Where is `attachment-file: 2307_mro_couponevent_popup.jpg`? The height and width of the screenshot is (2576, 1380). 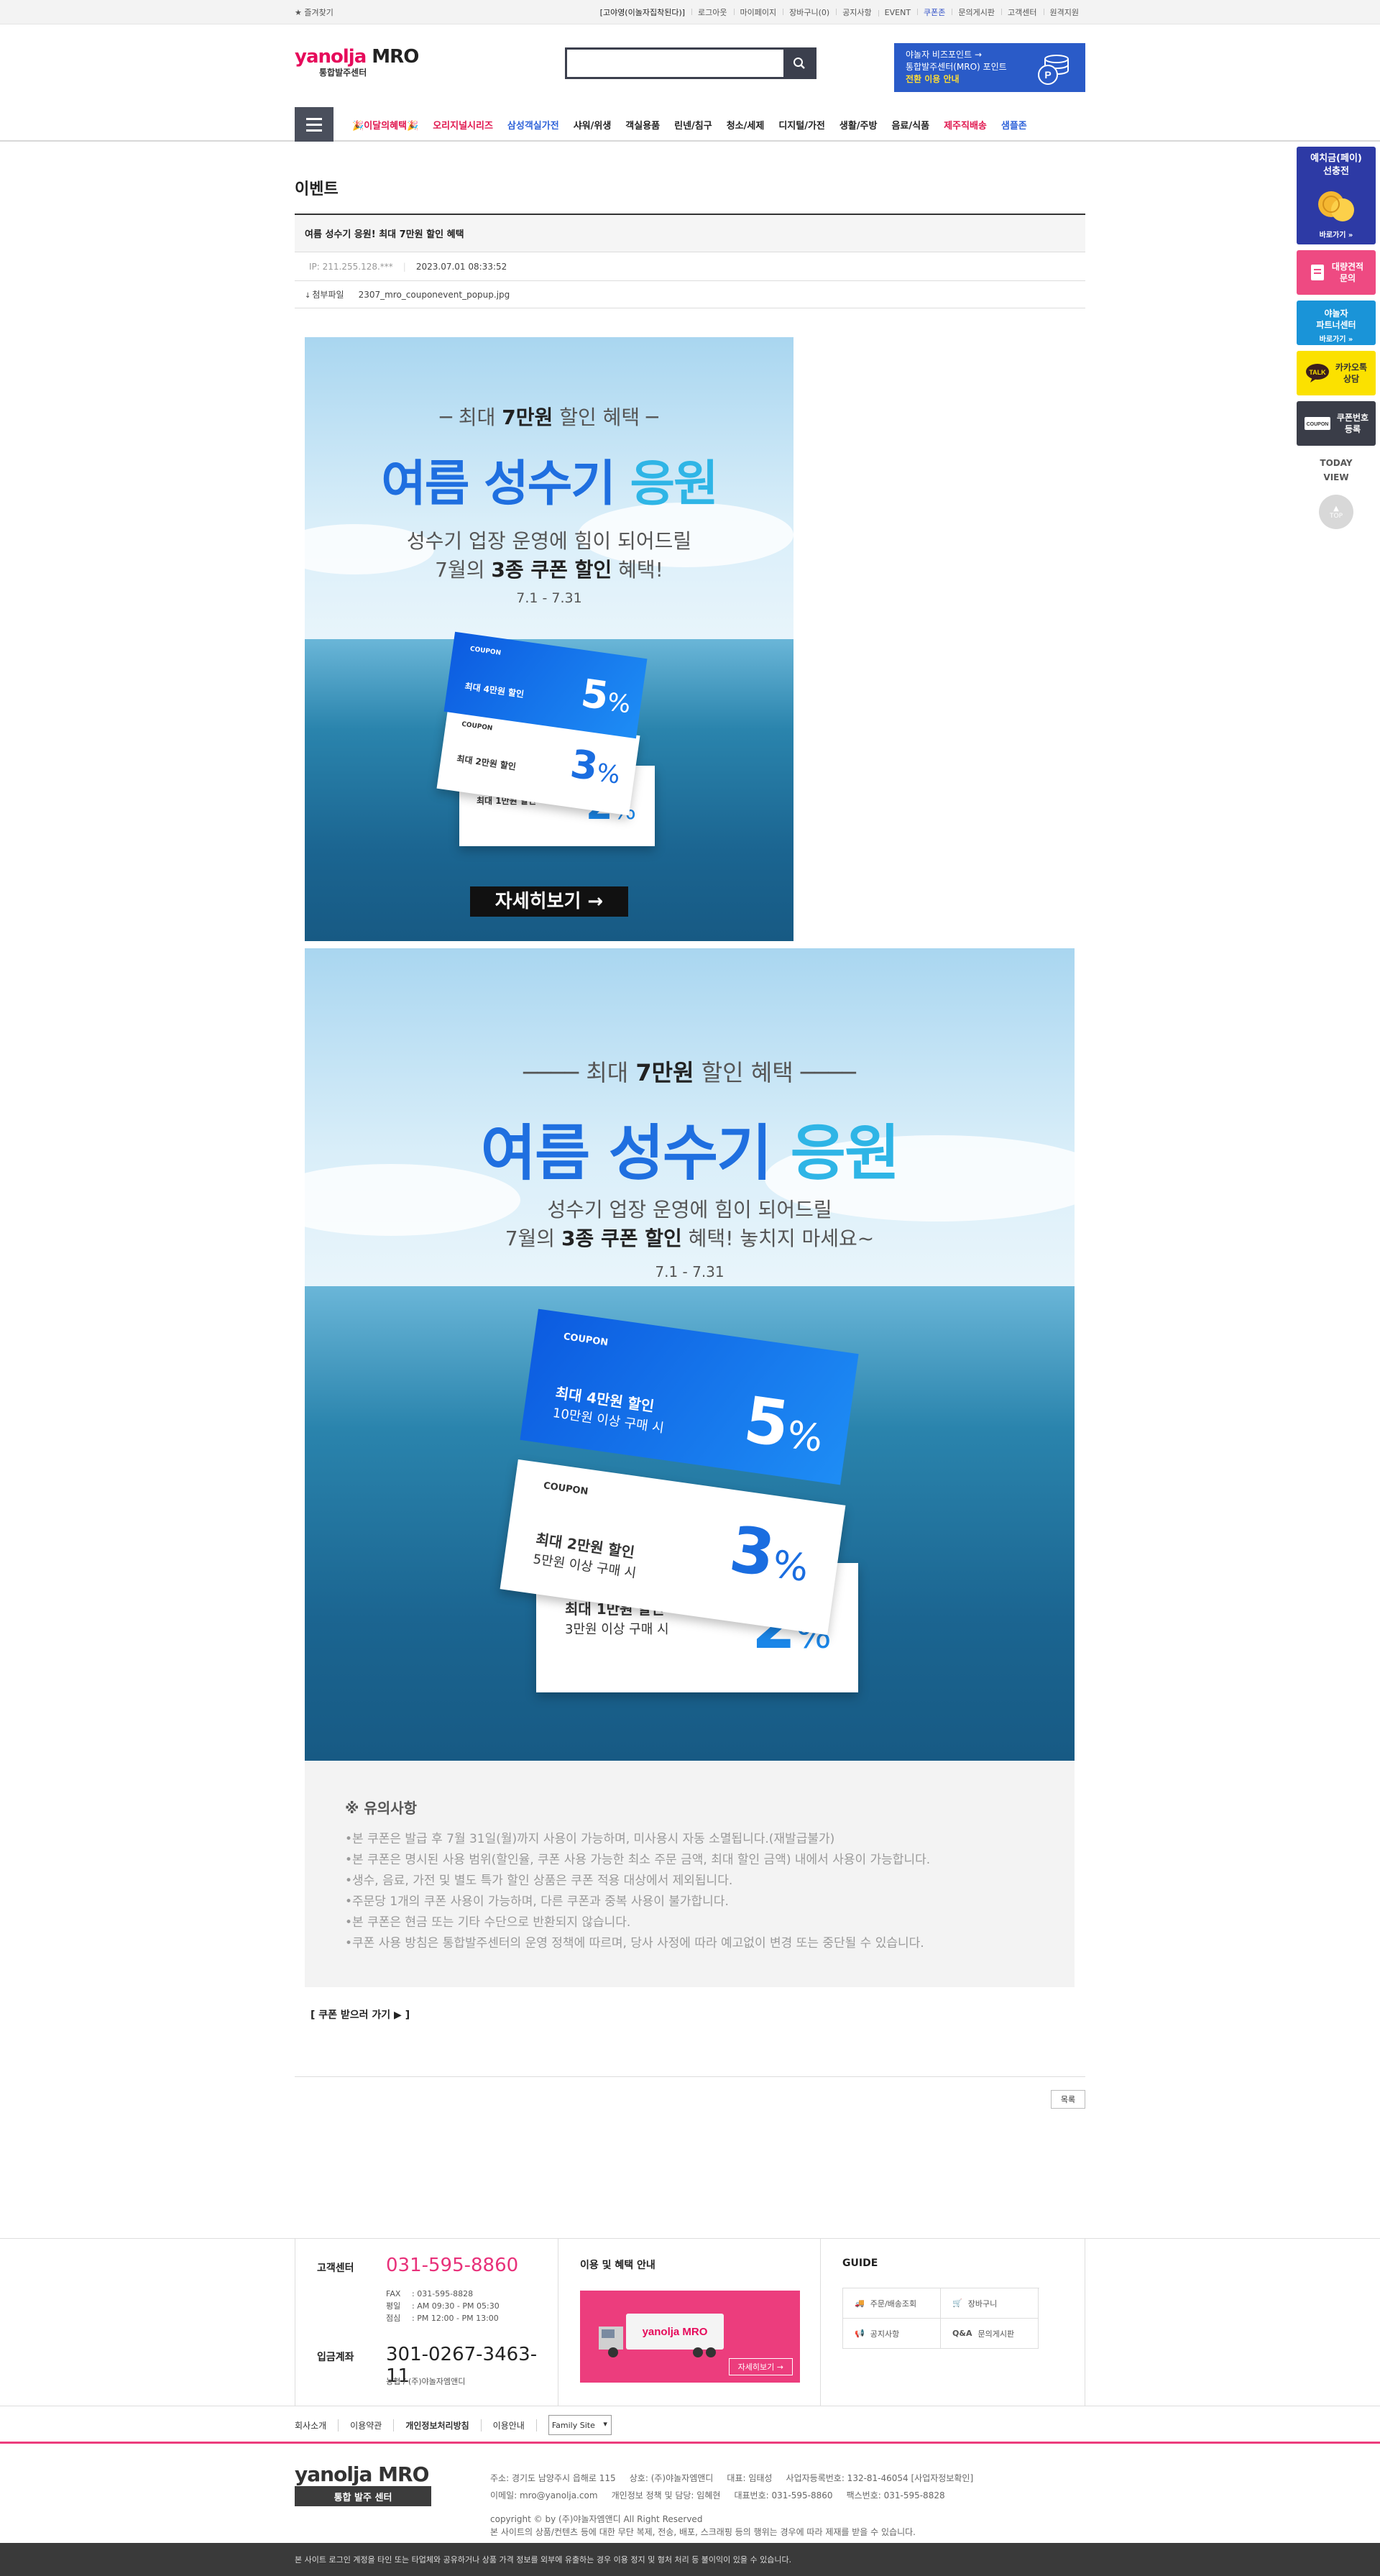
attachment-file: 2307_mro_couponevent_popup.jpg is located at coordinates (434, 295).